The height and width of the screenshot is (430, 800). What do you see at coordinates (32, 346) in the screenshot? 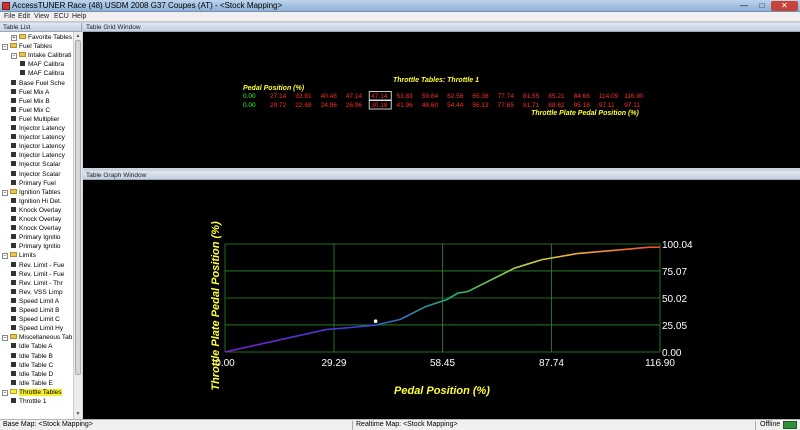
I see `tree-item: Idle Table A` at bounding box center [32, 346].